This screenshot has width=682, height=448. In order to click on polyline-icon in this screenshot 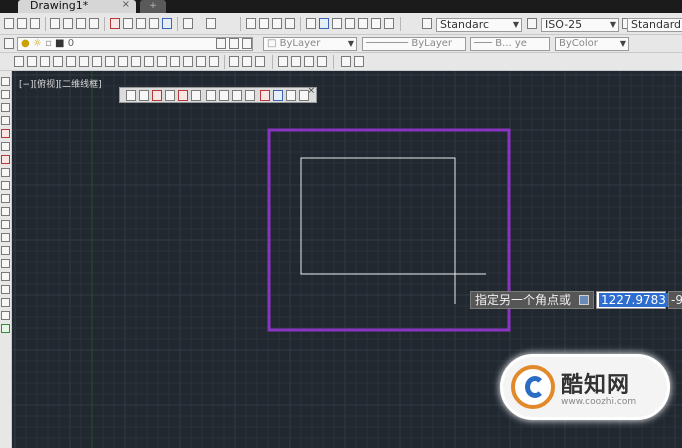, I will do `click(5, 107)`.